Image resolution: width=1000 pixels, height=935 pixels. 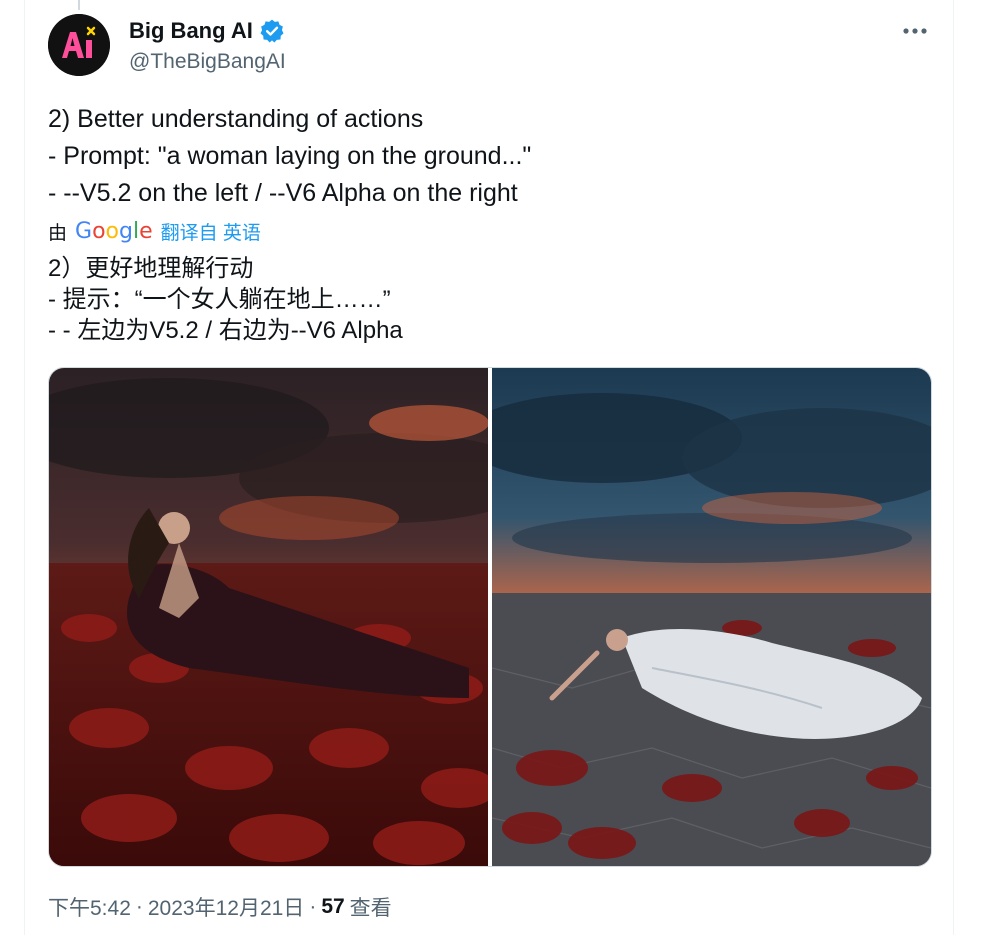 I want to click on more-options-button, so click(x=915, y=31).